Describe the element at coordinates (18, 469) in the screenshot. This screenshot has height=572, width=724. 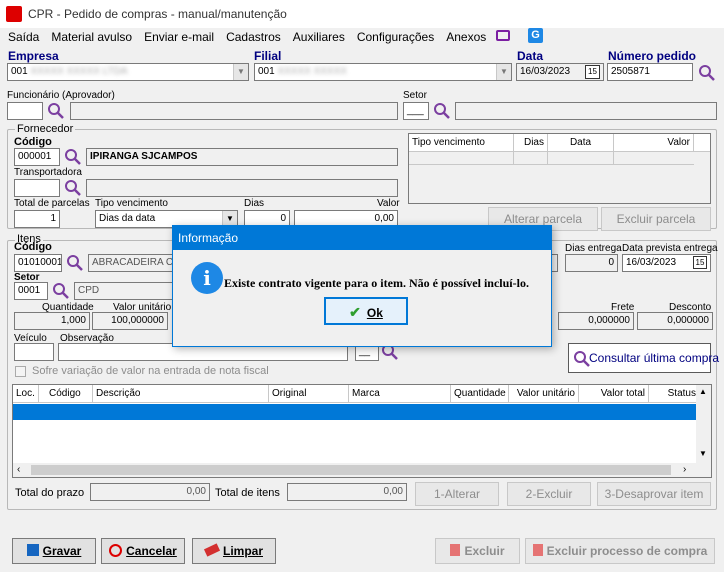
I see `scroll-left-icon: ‹` at that location.